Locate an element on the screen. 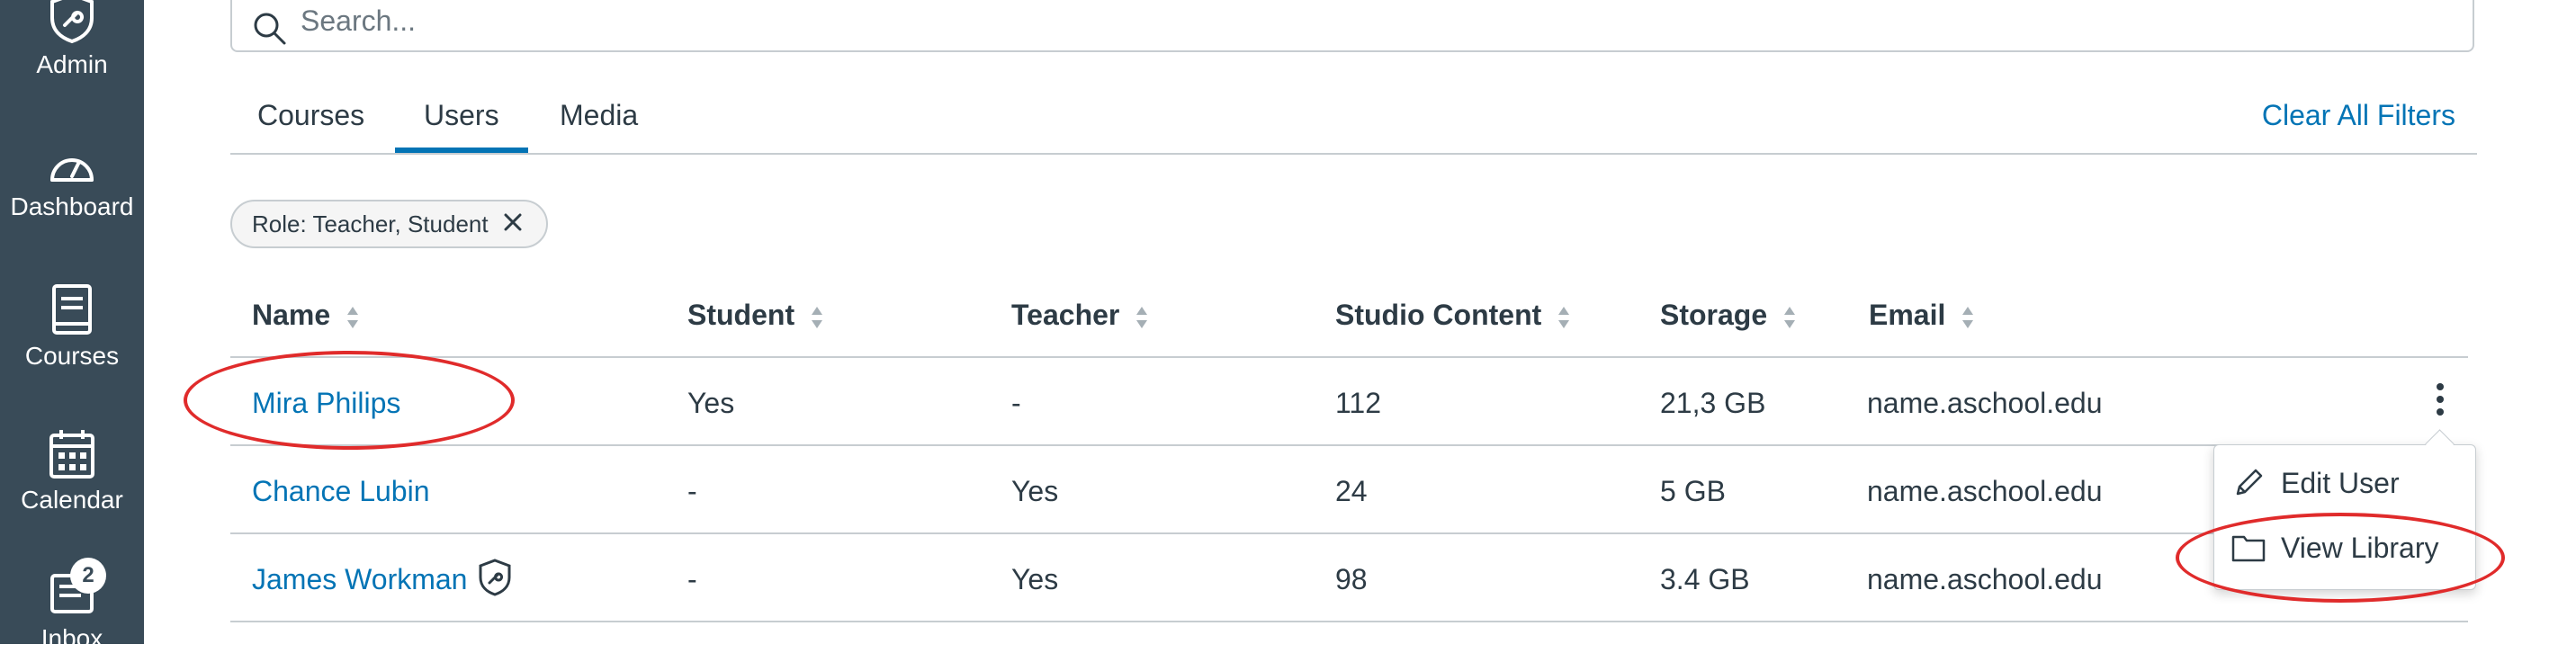 The image size is (2576, 653). dashboard-gauge-icon is located at coordinates (72, 170).